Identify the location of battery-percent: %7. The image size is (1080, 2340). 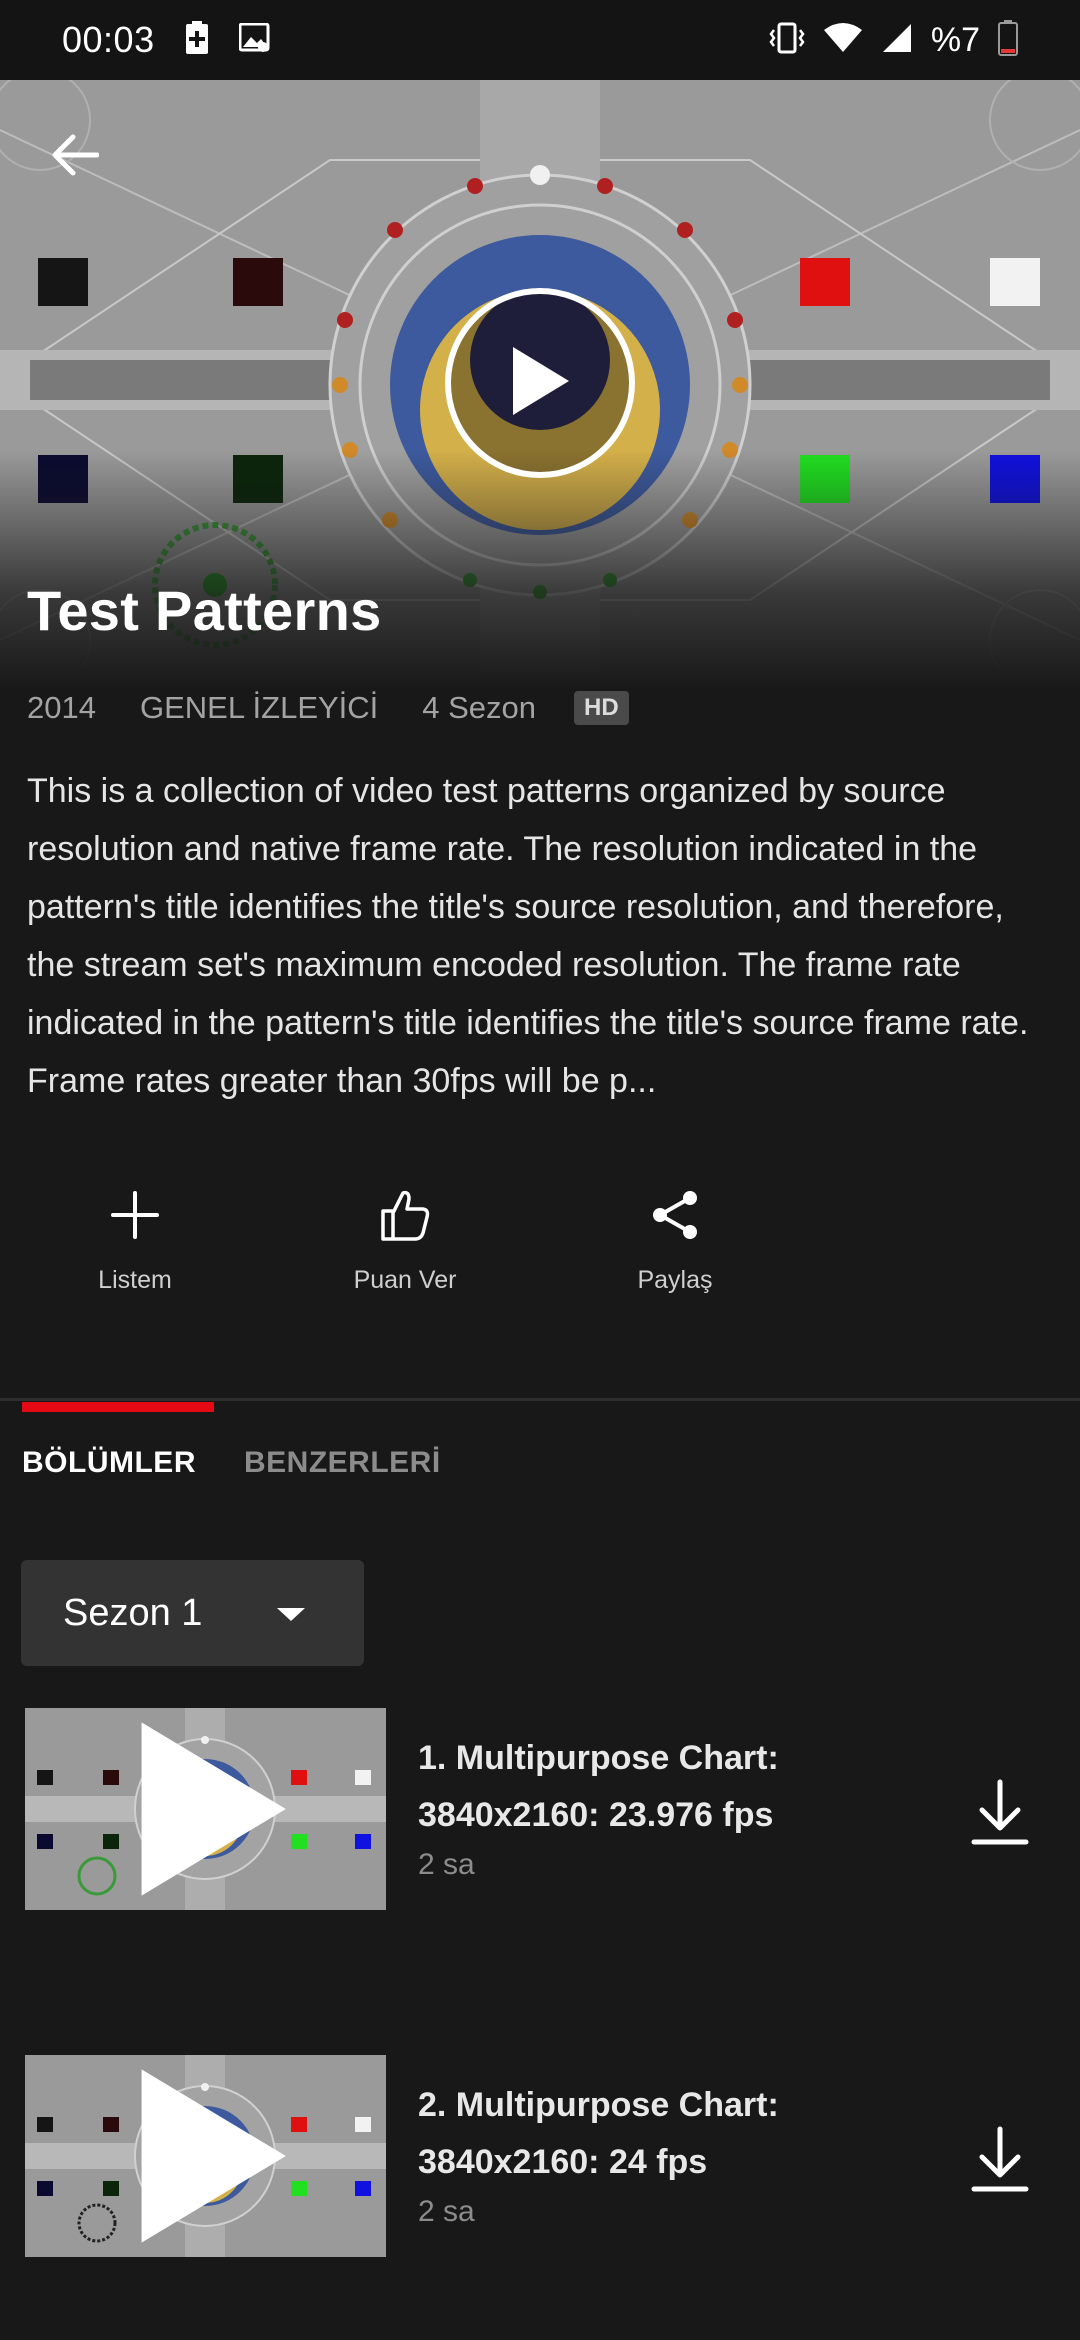
(955, 39).